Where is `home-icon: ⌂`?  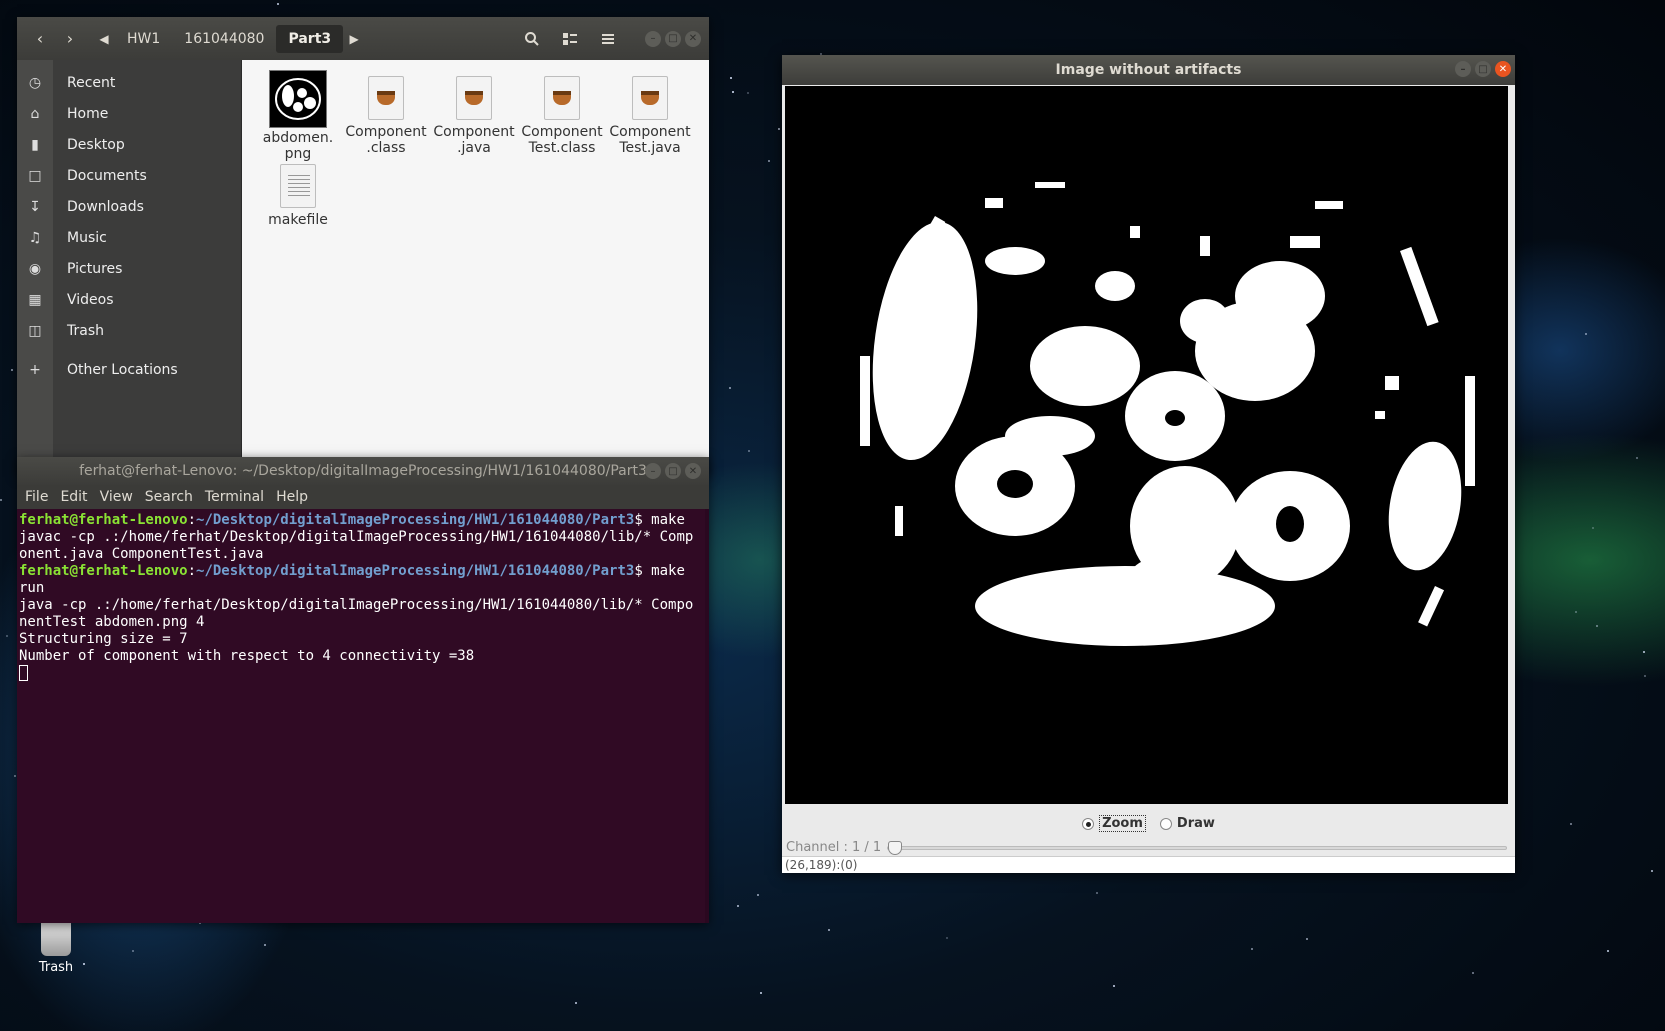
home-icon: ⌂ is located at coordinates (35, 113).